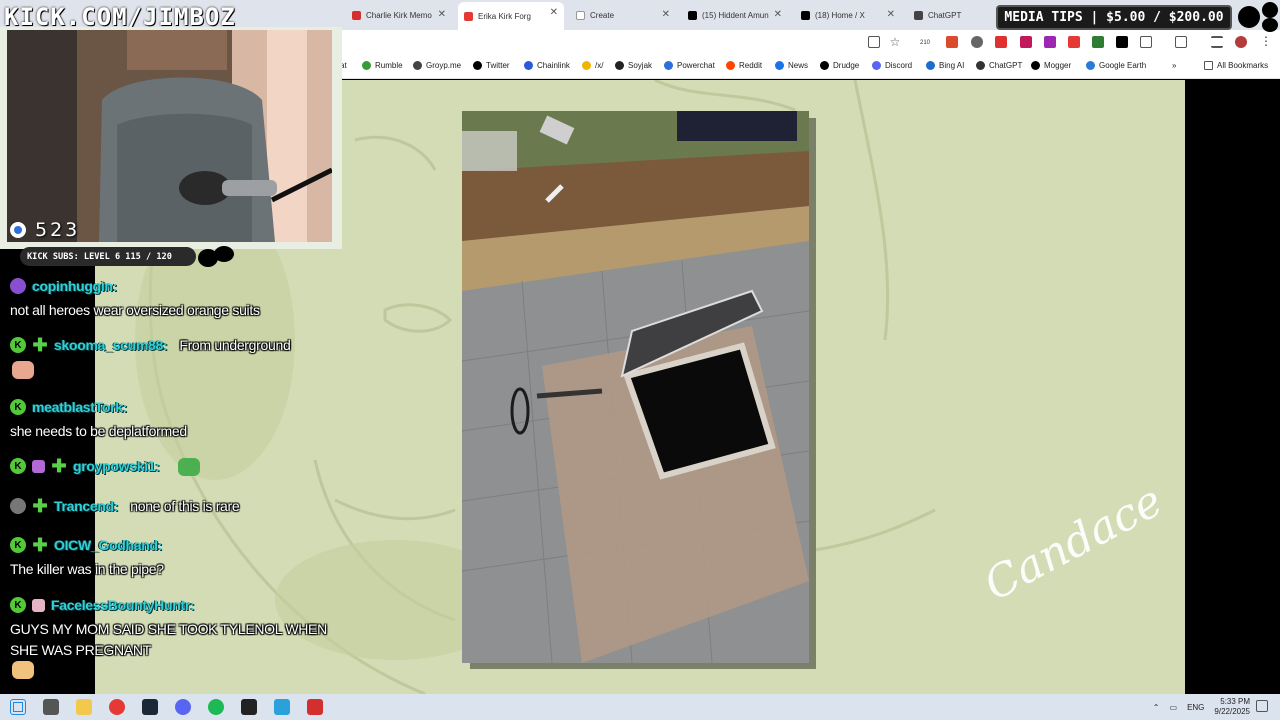  What do you see at coordinates (1156, 707) in the screenshot?
I see `tray-chevron-icon: ⌃` at bounding box center [1156, 707].